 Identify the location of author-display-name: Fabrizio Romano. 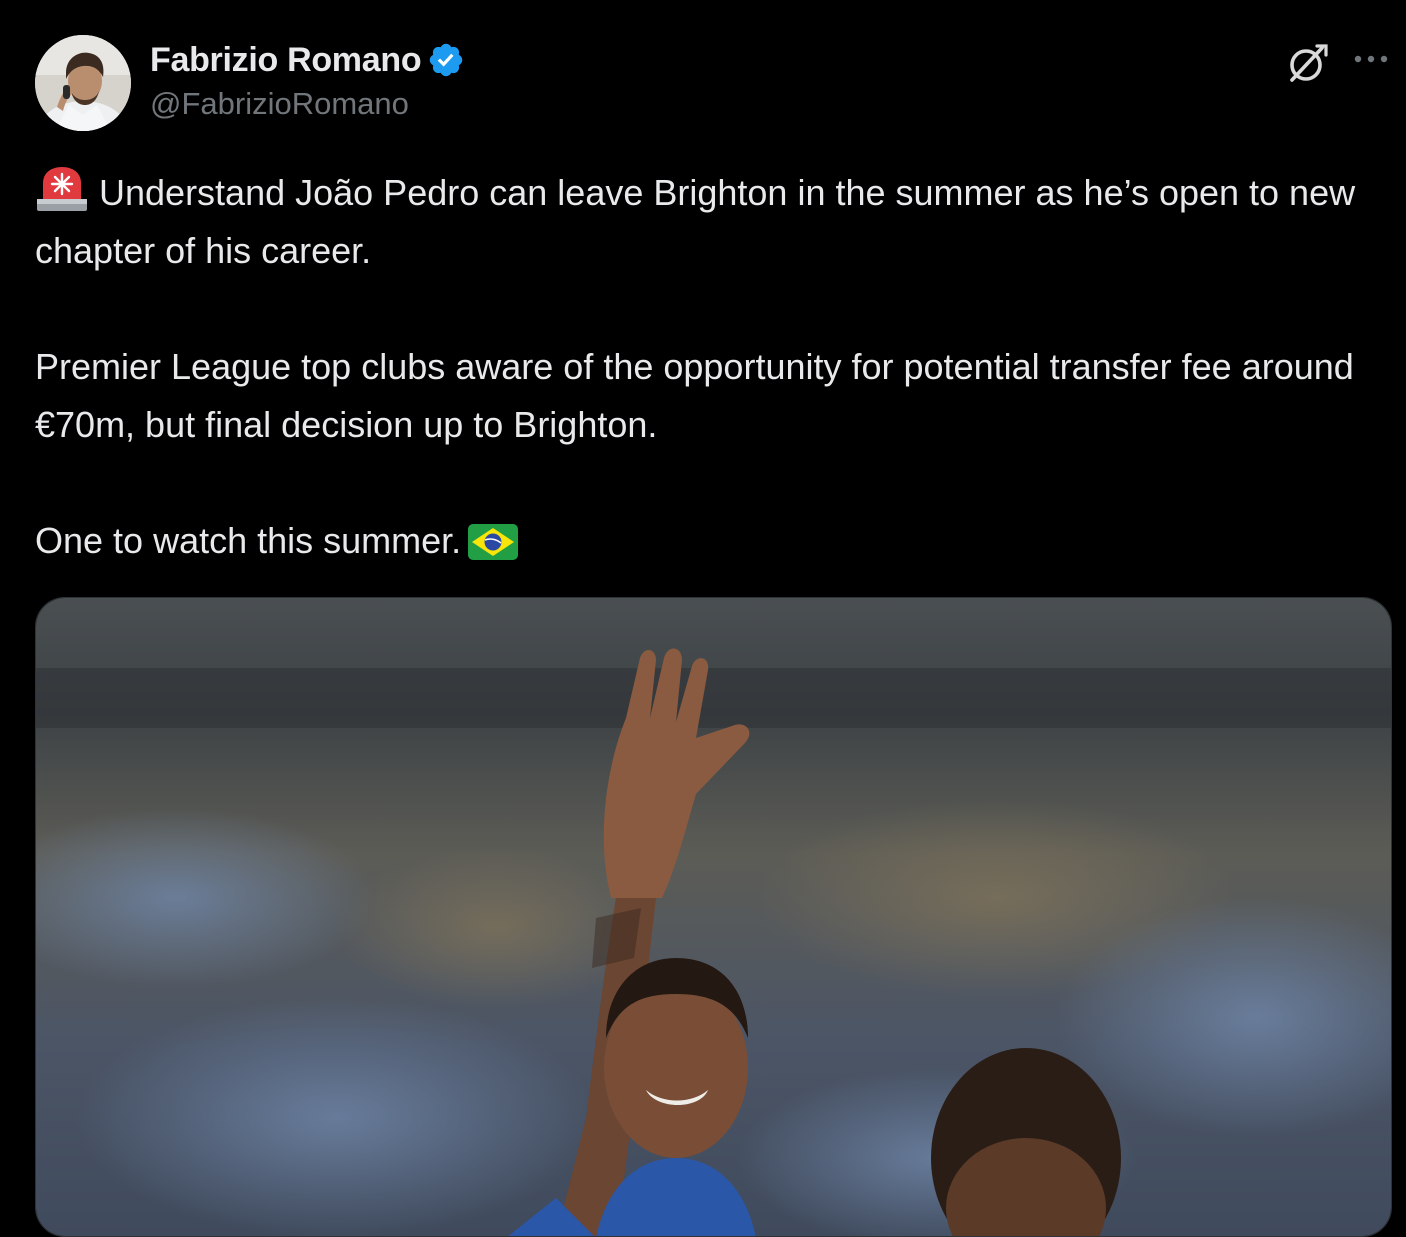
(286, 60).